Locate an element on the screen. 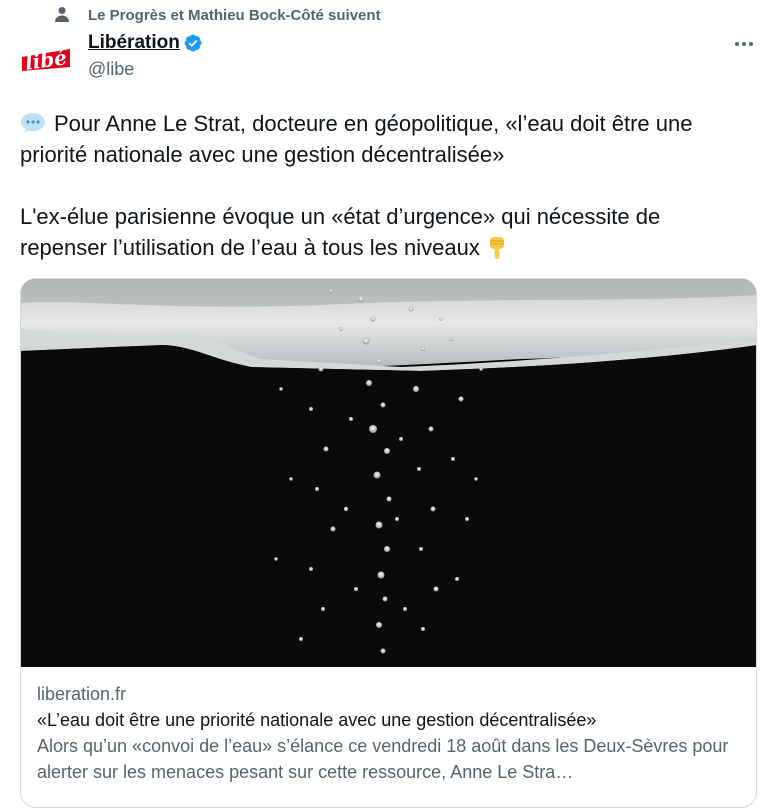  liberation-logo: libé is located at coordinates (46, 60).